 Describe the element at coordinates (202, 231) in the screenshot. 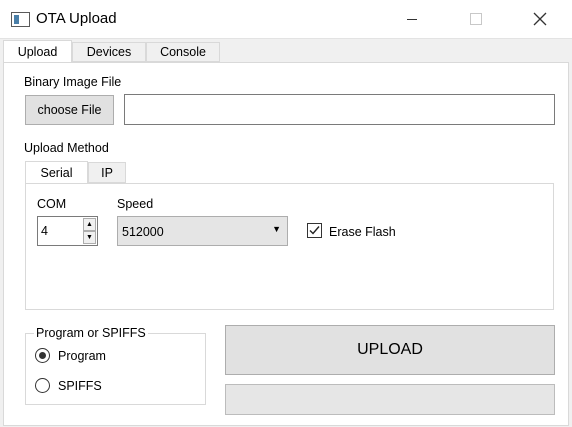

I see `speed-select: 512000 ▼` at that location.